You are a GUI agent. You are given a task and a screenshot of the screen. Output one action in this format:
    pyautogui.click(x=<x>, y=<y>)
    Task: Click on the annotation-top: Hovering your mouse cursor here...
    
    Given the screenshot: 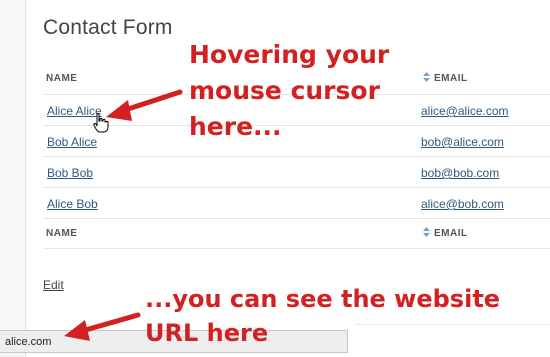 What is the action you would take?
    pyautogui.click(x=289, y=91)
    